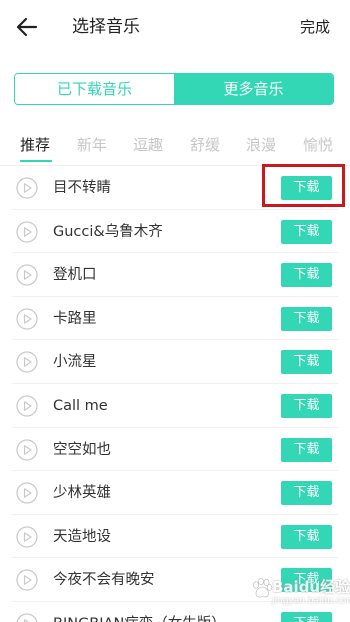 This screenshot has width=350, height=622. What do you see at coordinates (104, 580) in the screenshot?
I see `song-title: 今夜不会有晚安` at bounding box center [104, 580].